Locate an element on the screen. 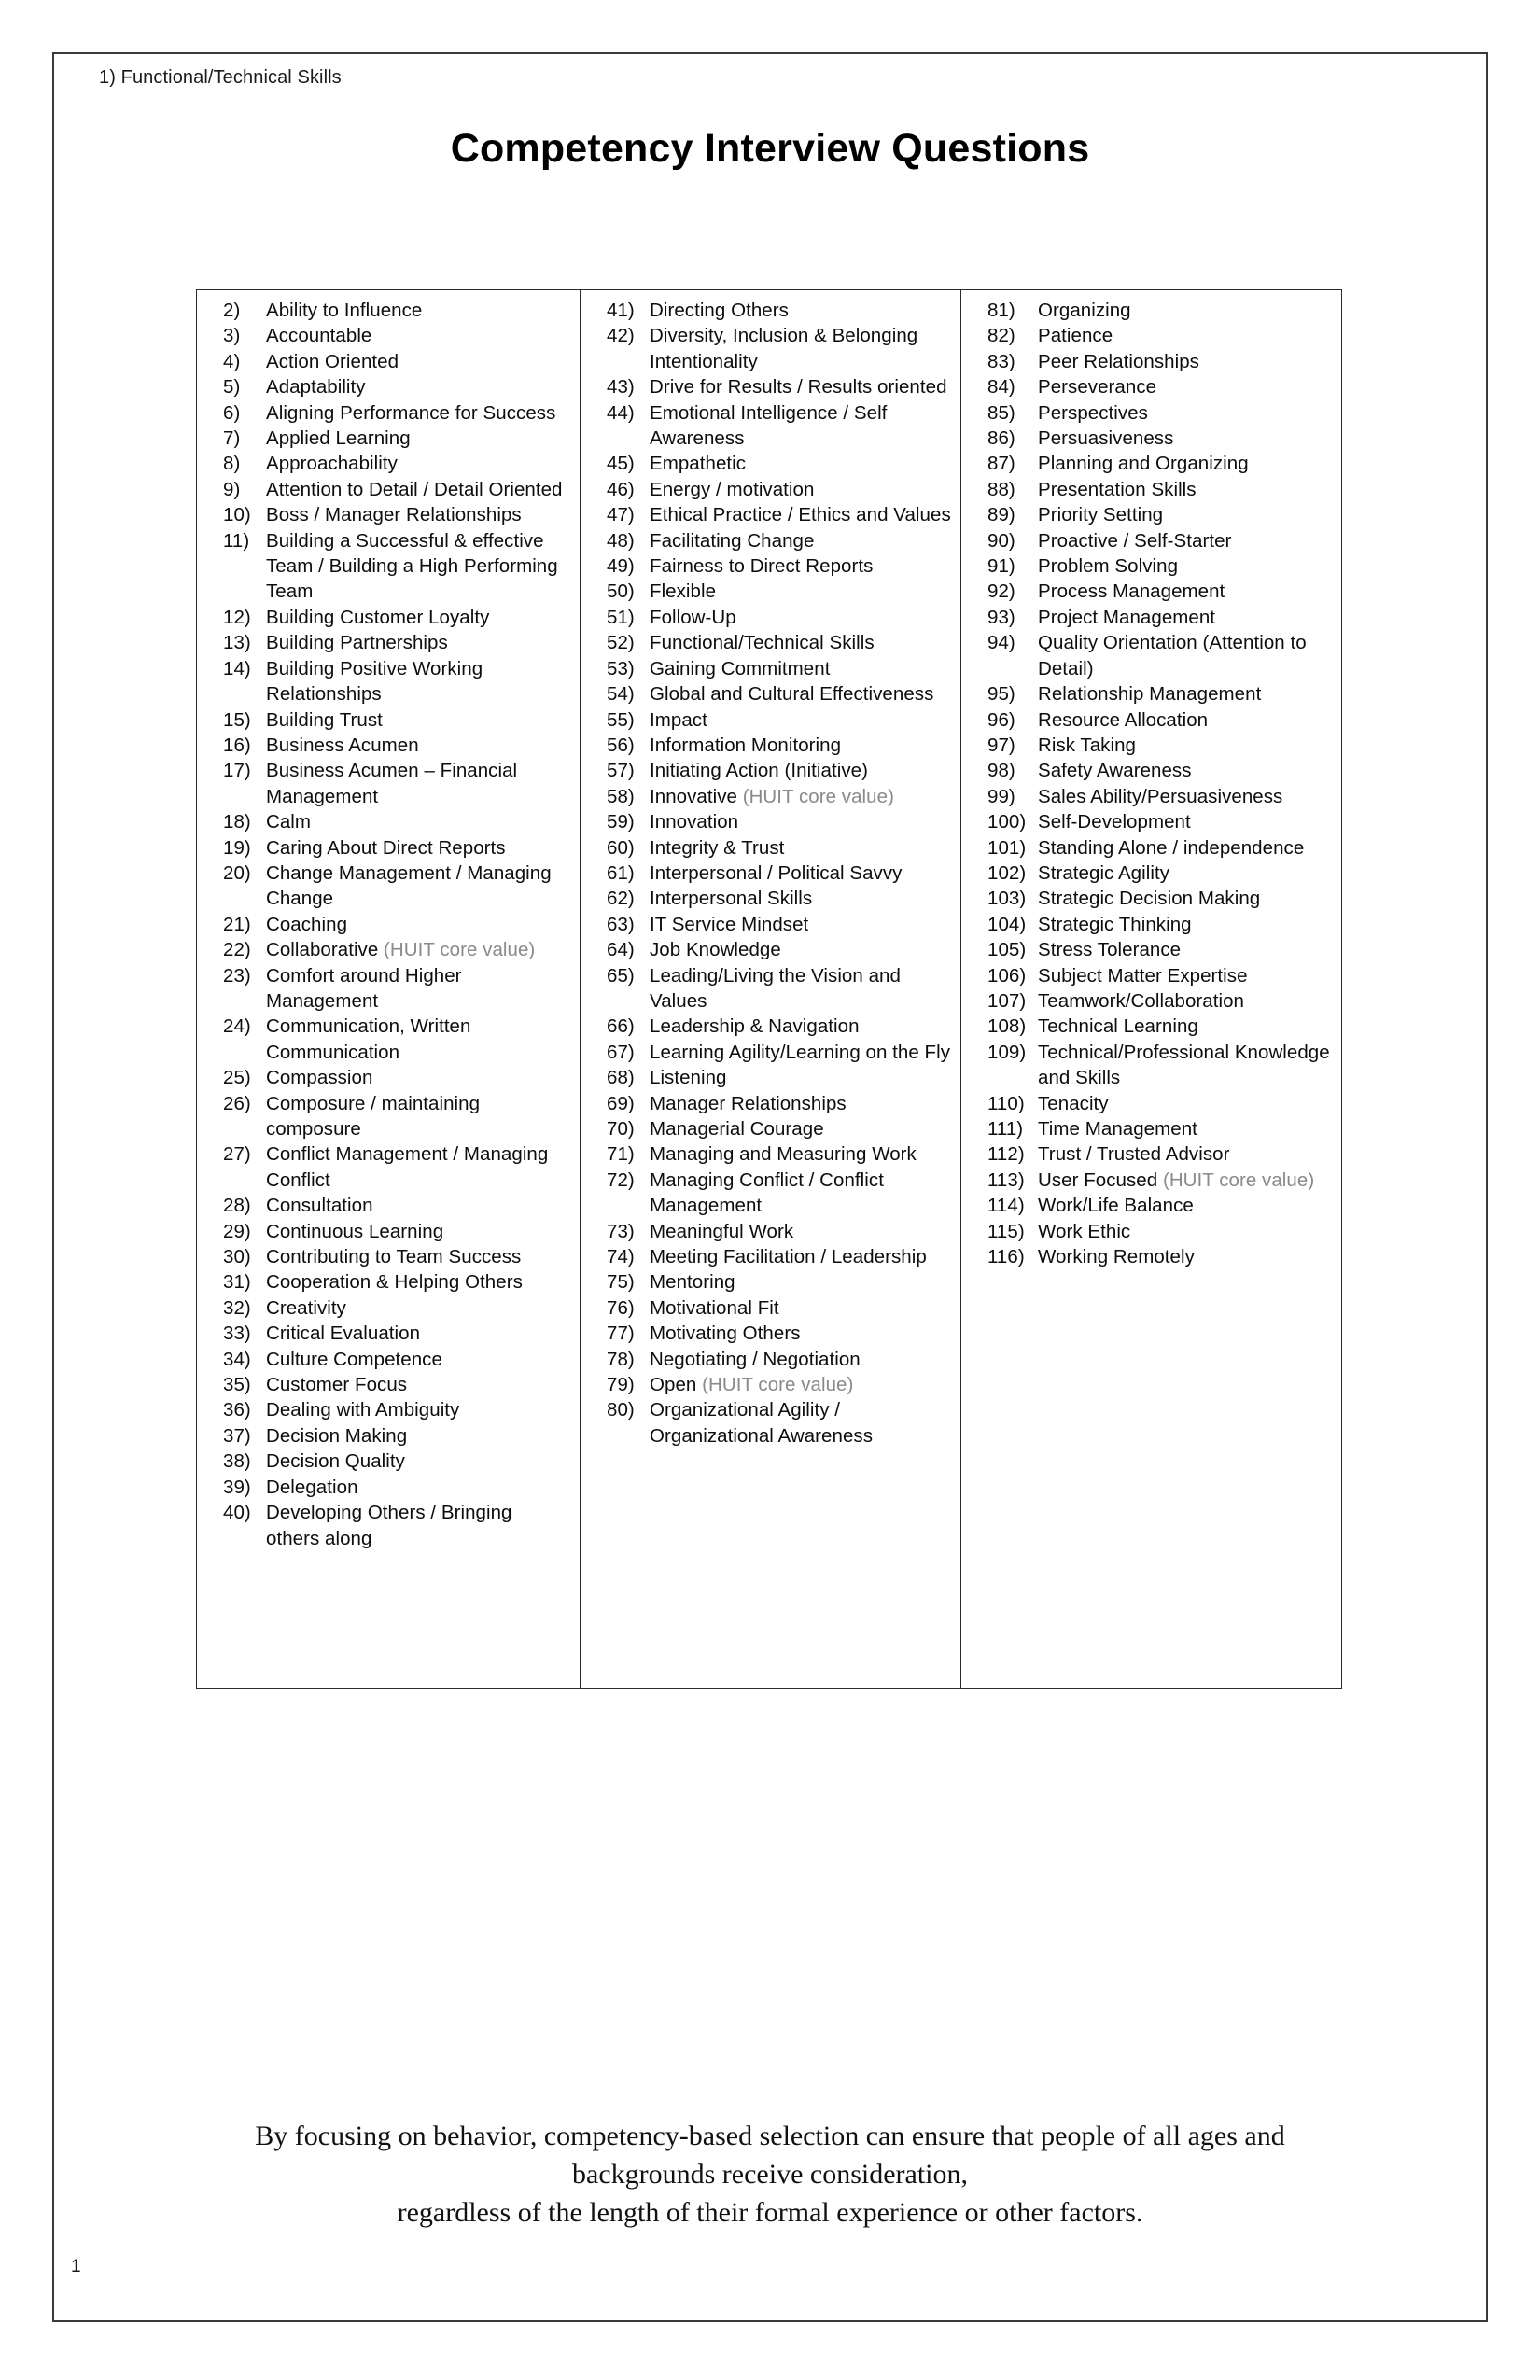  competency-item: 12) Building Customer Loyalty is located at coordinates (396, 617).